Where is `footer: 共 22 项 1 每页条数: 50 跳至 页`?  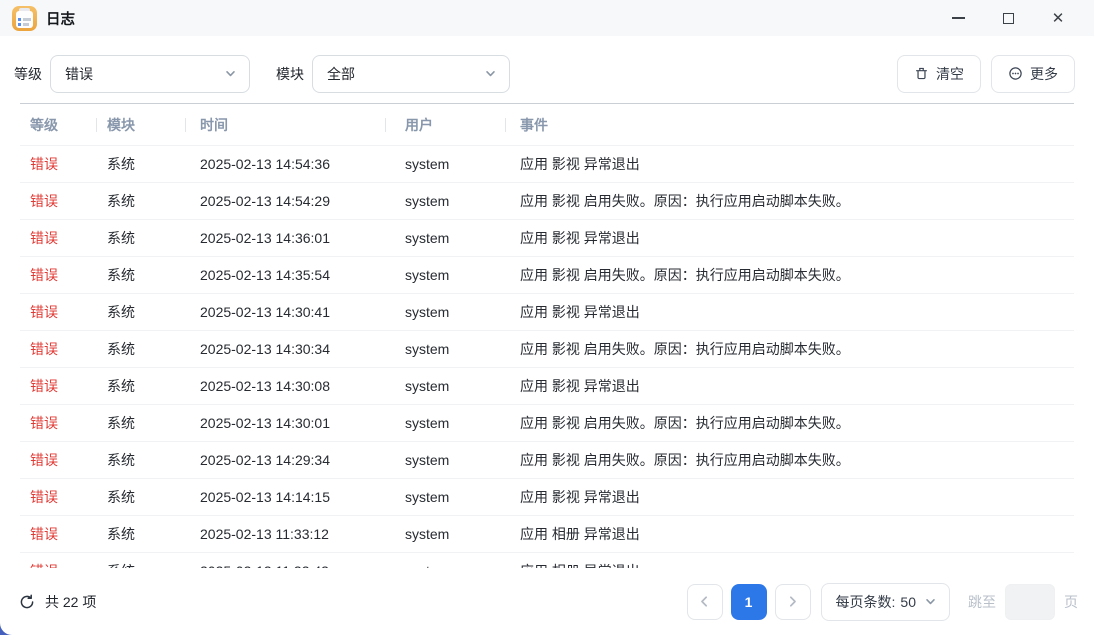 footer: 共 22 项 1 每页条数: 50 跳至 页 is located at coordinates (547, 601).